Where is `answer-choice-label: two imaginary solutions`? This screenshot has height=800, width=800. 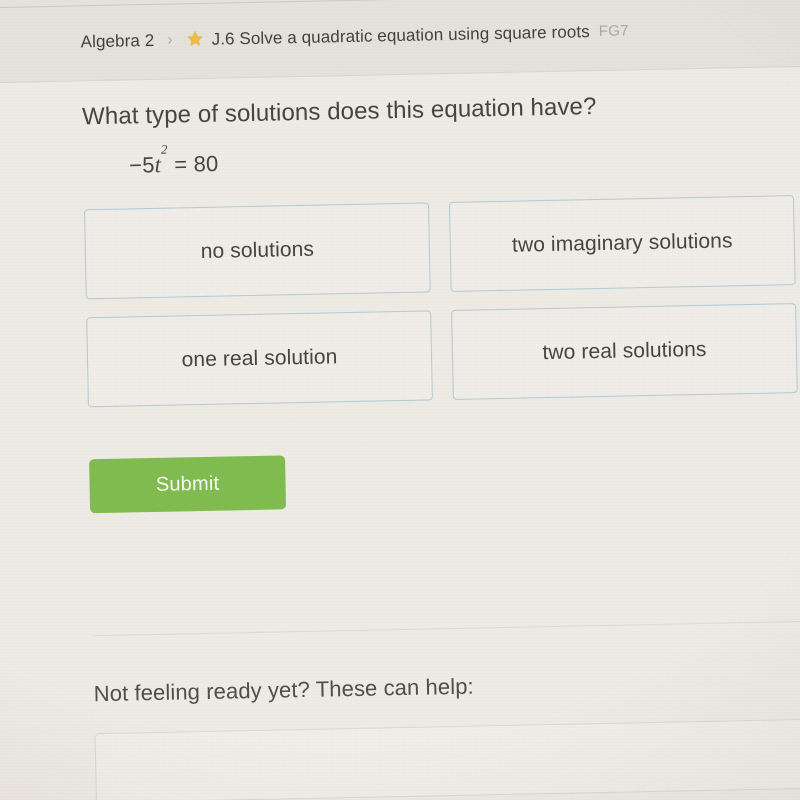
answer-choice-label: two imaginary solutions is located at coordinates (622, 243).